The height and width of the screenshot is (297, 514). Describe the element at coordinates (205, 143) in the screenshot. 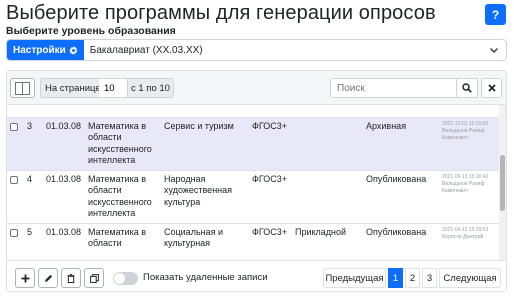

I see `row-profile: Сервис и туризм` at that location.